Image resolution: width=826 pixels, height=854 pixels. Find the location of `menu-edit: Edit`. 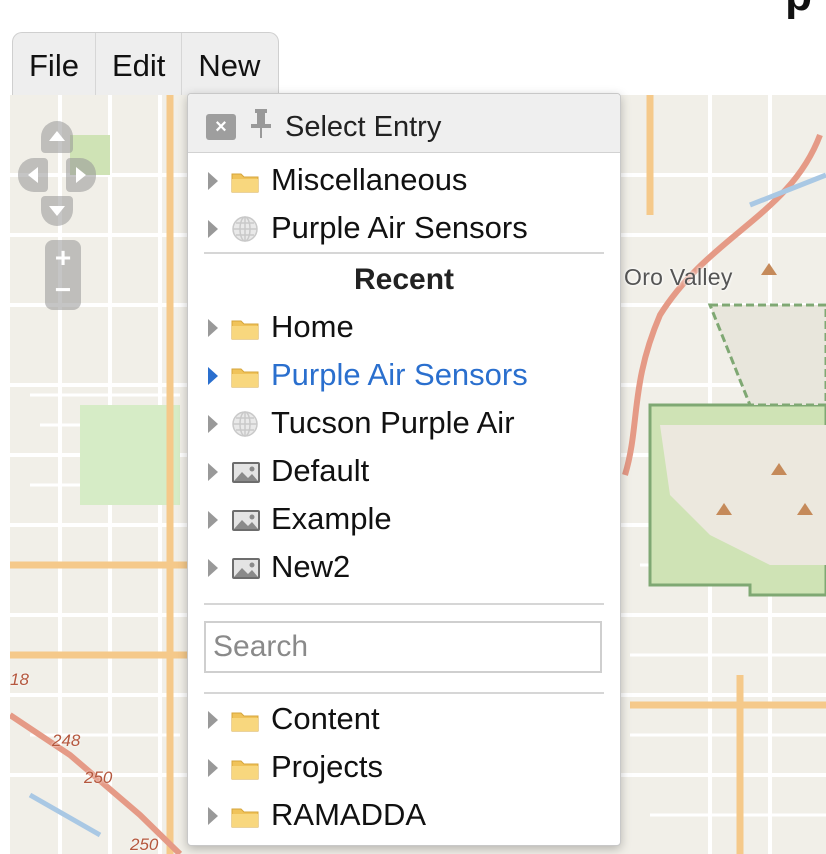

menu-edit: Edit is located at coordinates (139, 64).